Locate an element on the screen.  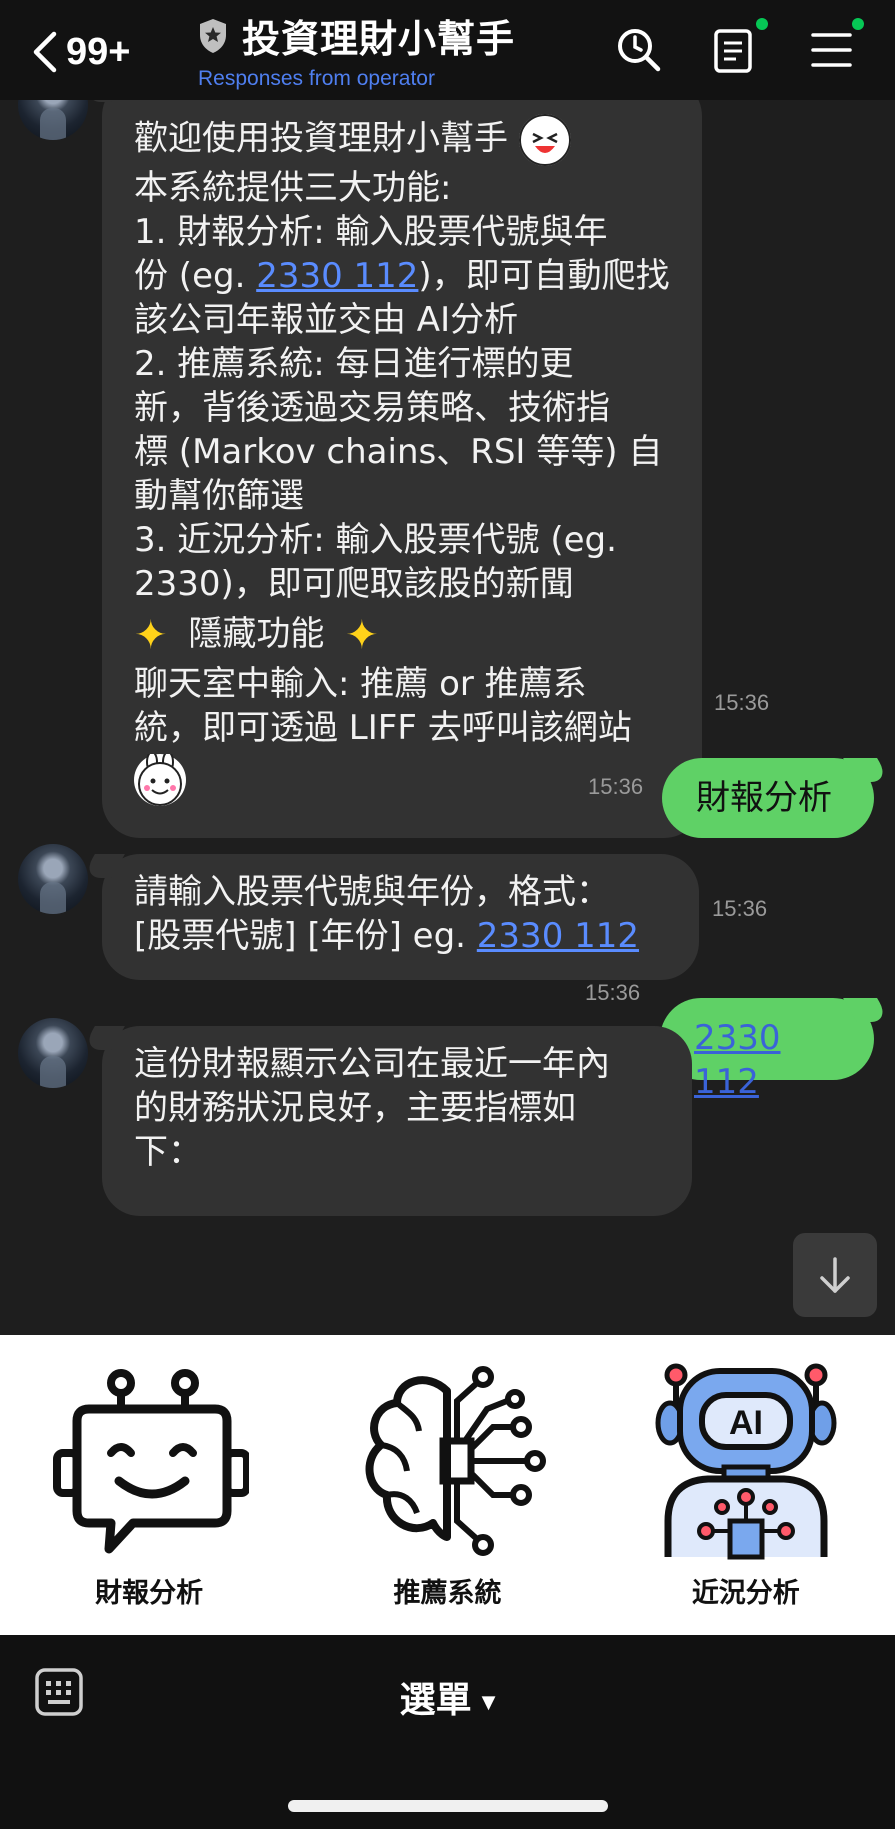
welcome-line: 1. 財報分析: 輸入股票代號與年 is located at coordinates (371, 232).